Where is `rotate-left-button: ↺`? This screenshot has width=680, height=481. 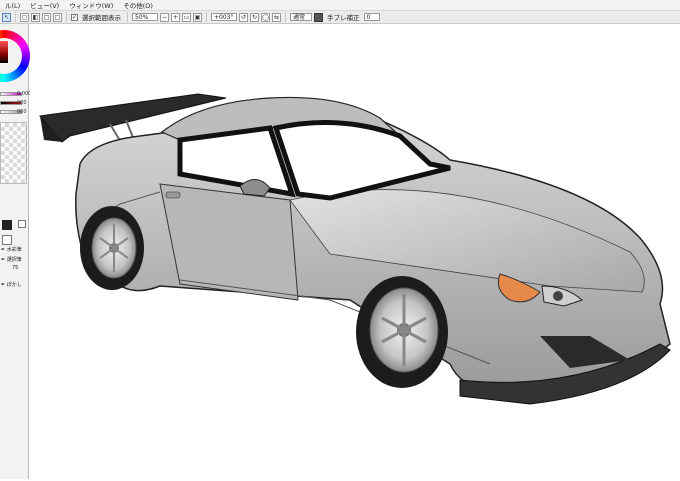
rotate-left-button: ↺ is located at coordinates (243, 17).